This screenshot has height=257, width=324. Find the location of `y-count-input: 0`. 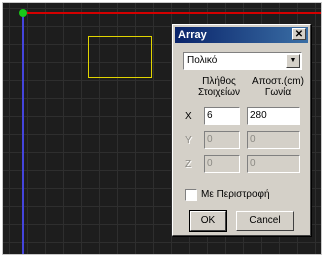

y-count-input: 0 is located at coordinates (222, 140).